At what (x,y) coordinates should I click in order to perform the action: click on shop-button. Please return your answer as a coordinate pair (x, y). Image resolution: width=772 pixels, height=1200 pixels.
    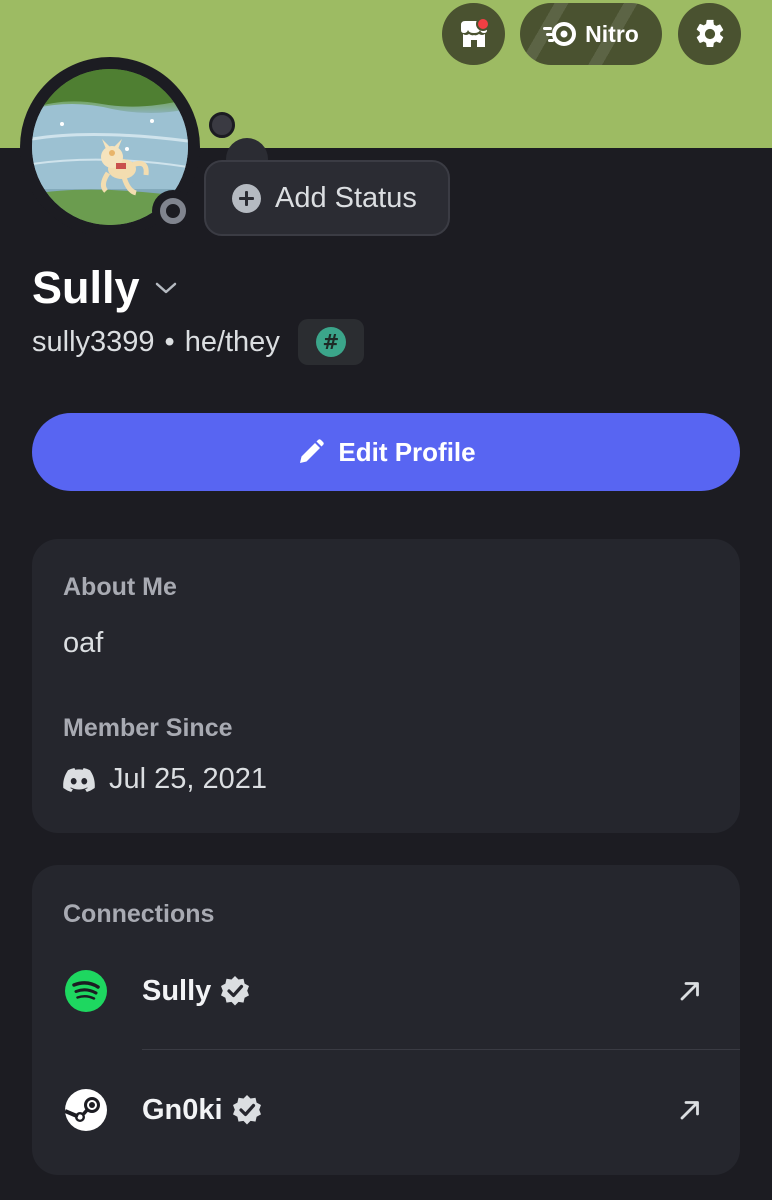
    Looking at the image, I should click on (473, 34).